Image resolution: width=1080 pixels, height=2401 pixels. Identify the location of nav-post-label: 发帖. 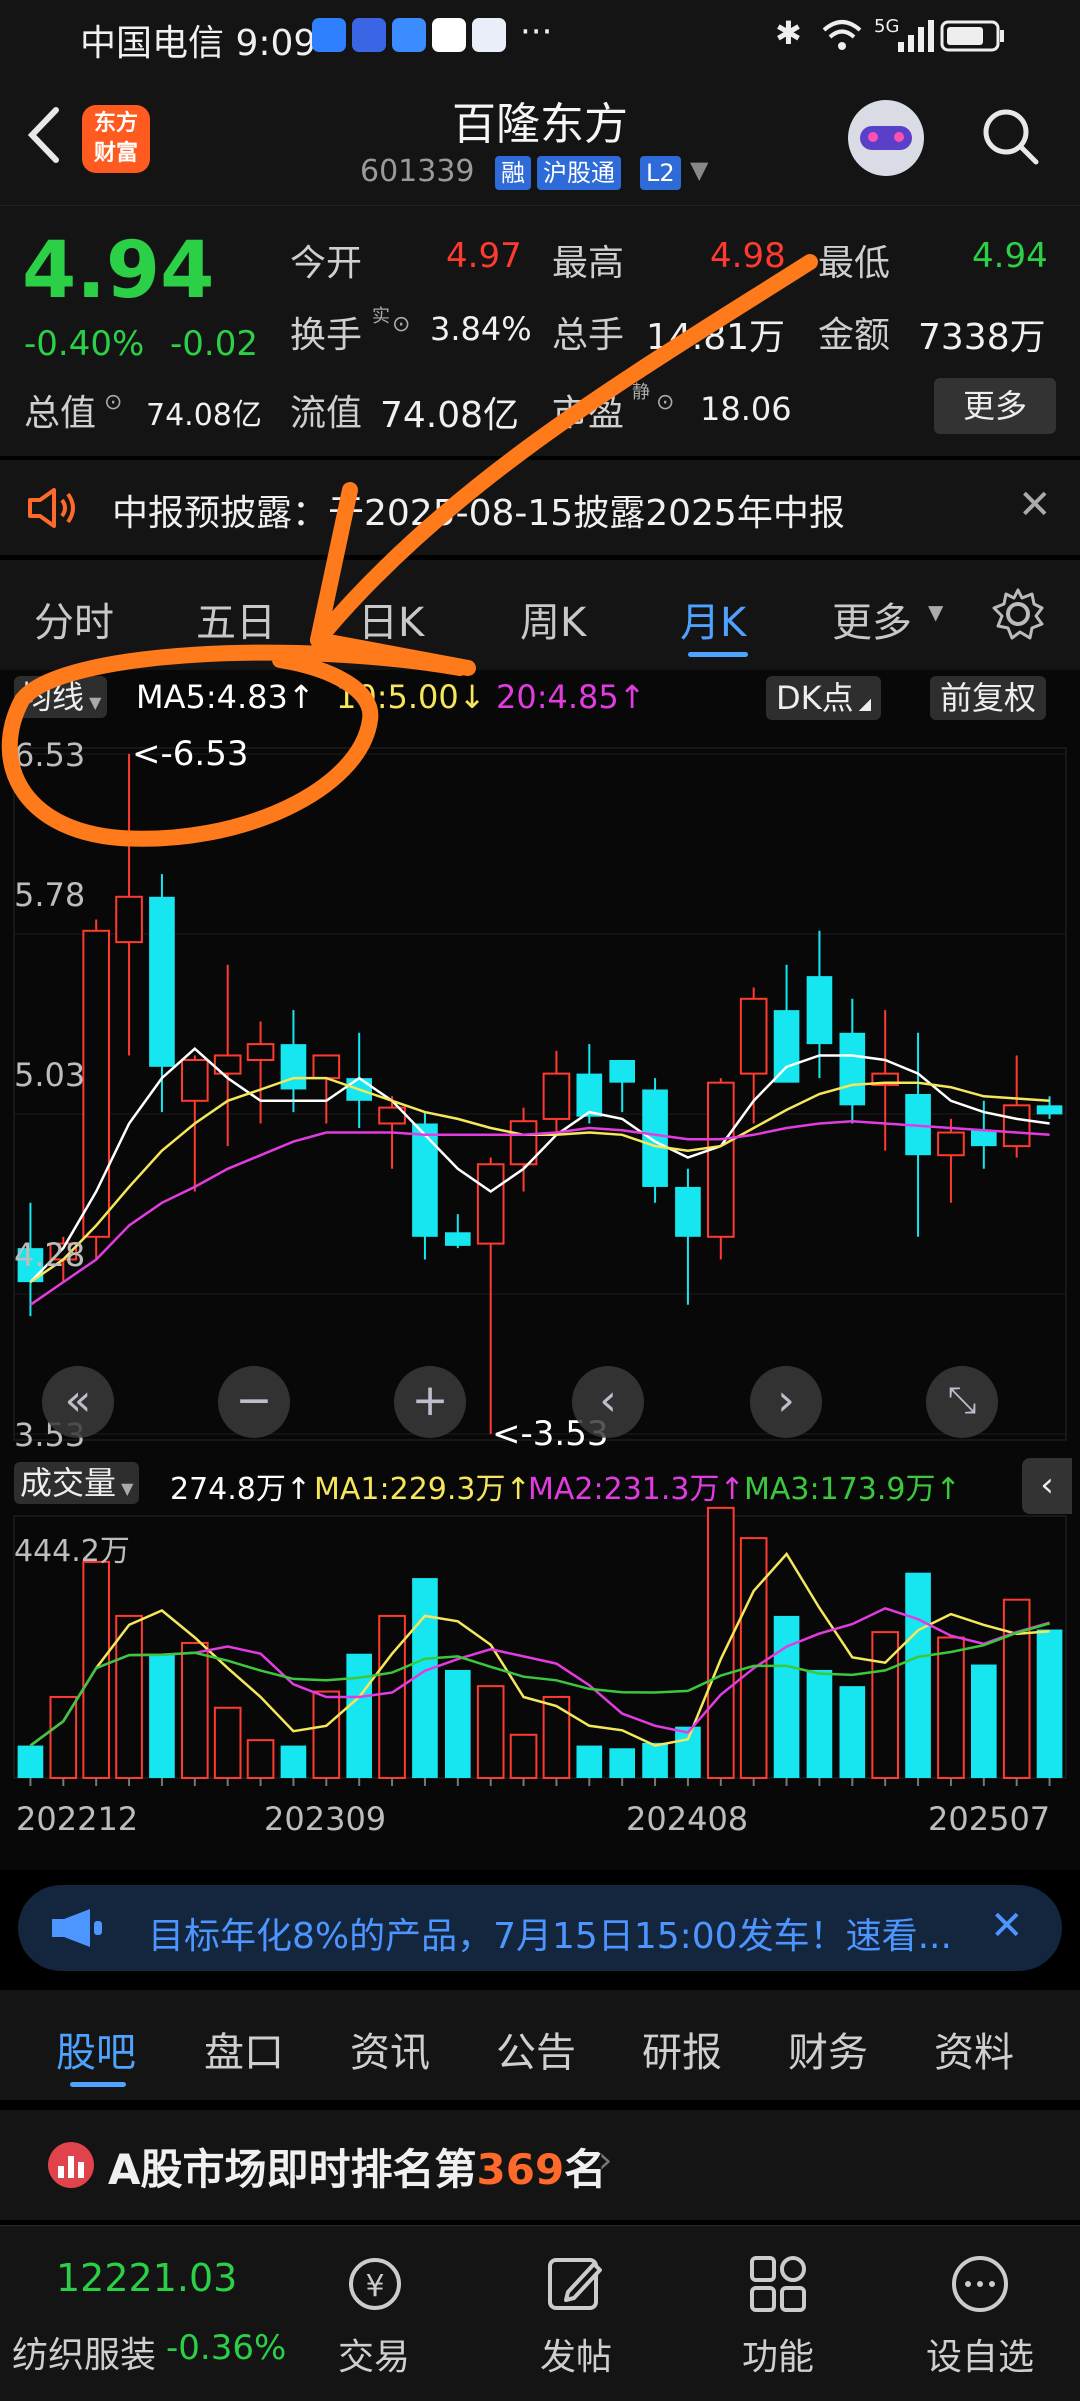
(576, 2354).